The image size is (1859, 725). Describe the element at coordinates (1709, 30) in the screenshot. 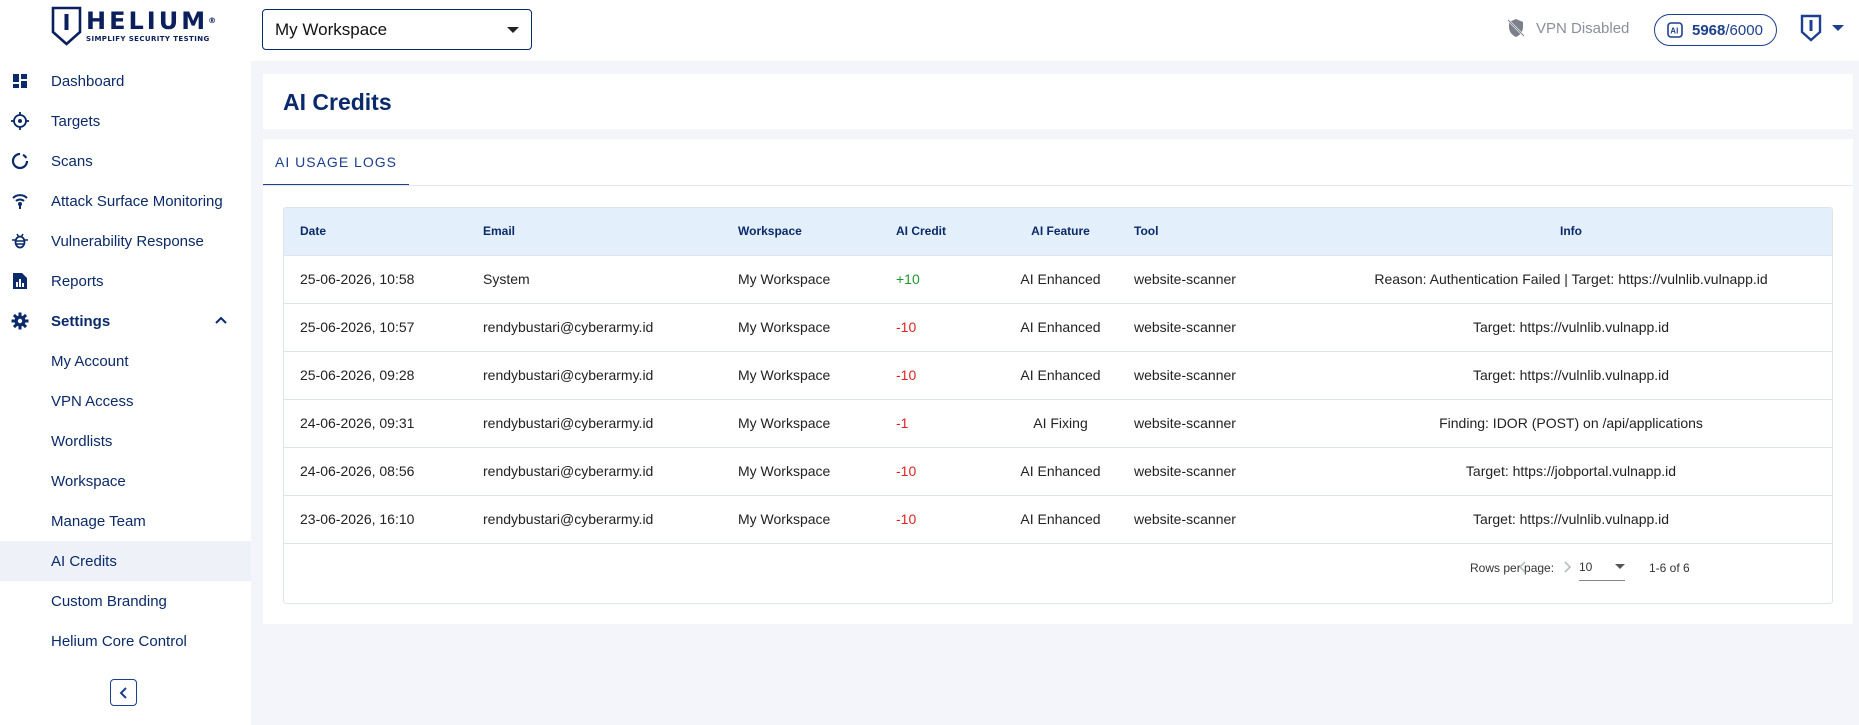

I see `credits-used: 5968` at that location.